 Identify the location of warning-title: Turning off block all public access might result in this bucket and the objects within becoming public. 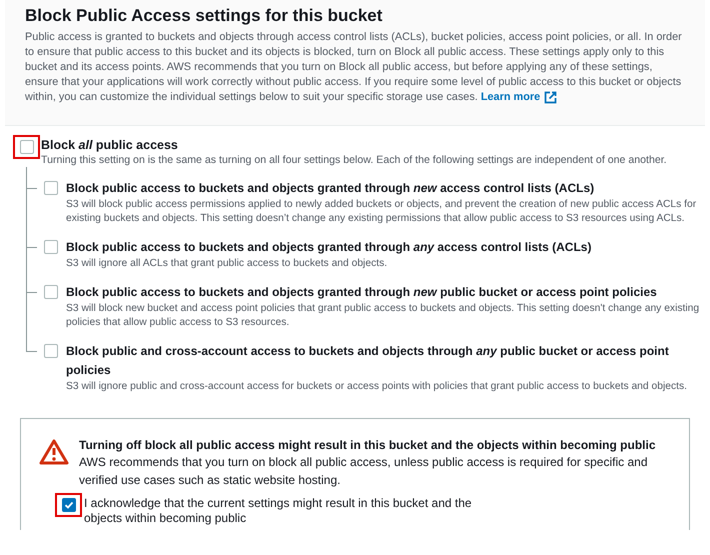
(368, 445).